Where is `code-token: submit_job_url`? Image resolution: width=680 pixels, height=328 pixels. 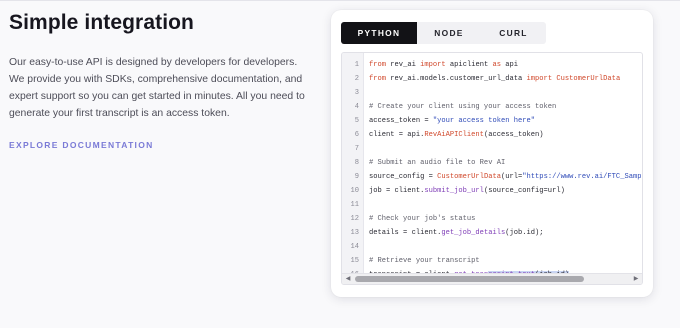 code-token: submit_job_url is located at coordinates (454, 191).